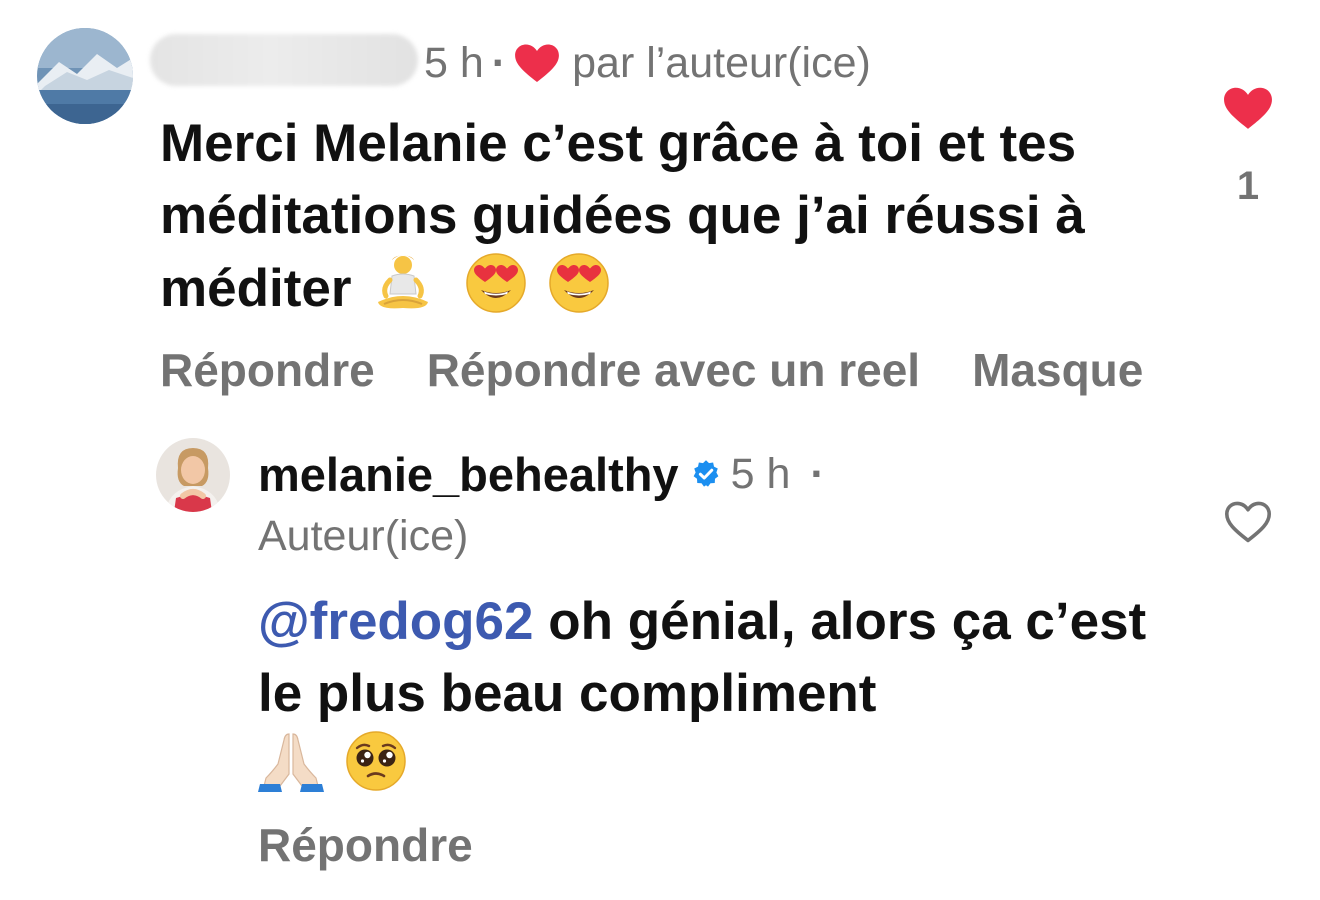 The image size is (1320, 900). What do you see at coordinates (396, 621) in the screenshot?
I see `mention-link: @fredog62` at bounding box center [396, 621].